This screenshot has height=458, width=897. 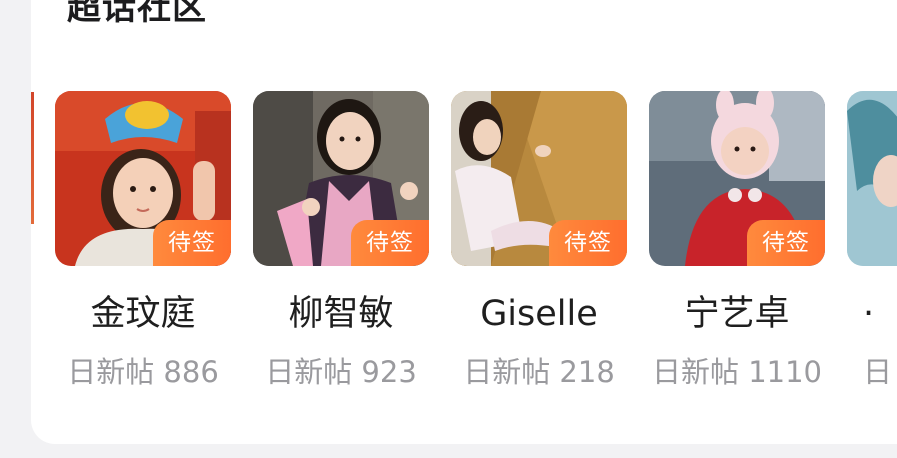 I want to click on community-item-3: 待签 Giselle 日新帖 218, so click(x=539, y=240).